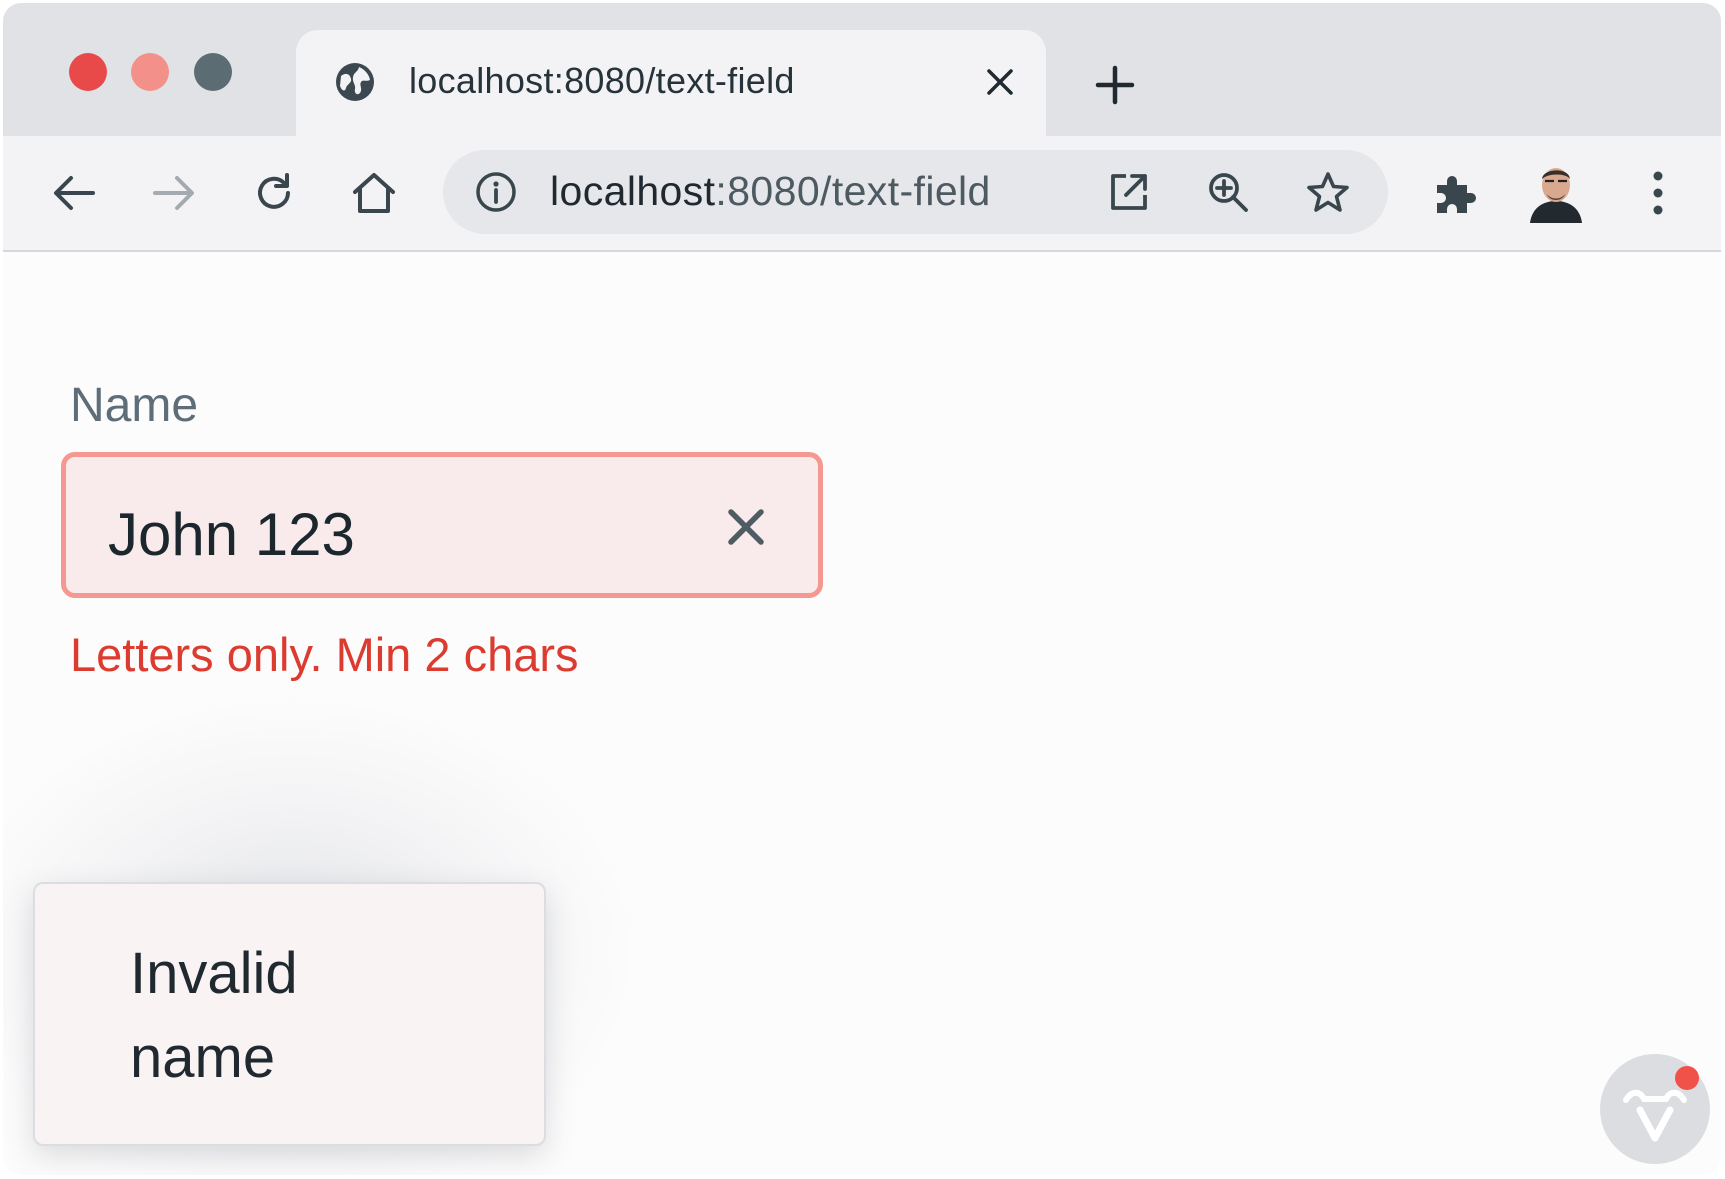  I want to click on tab-strip: localhost:8080/text-field, so click(862, 69).